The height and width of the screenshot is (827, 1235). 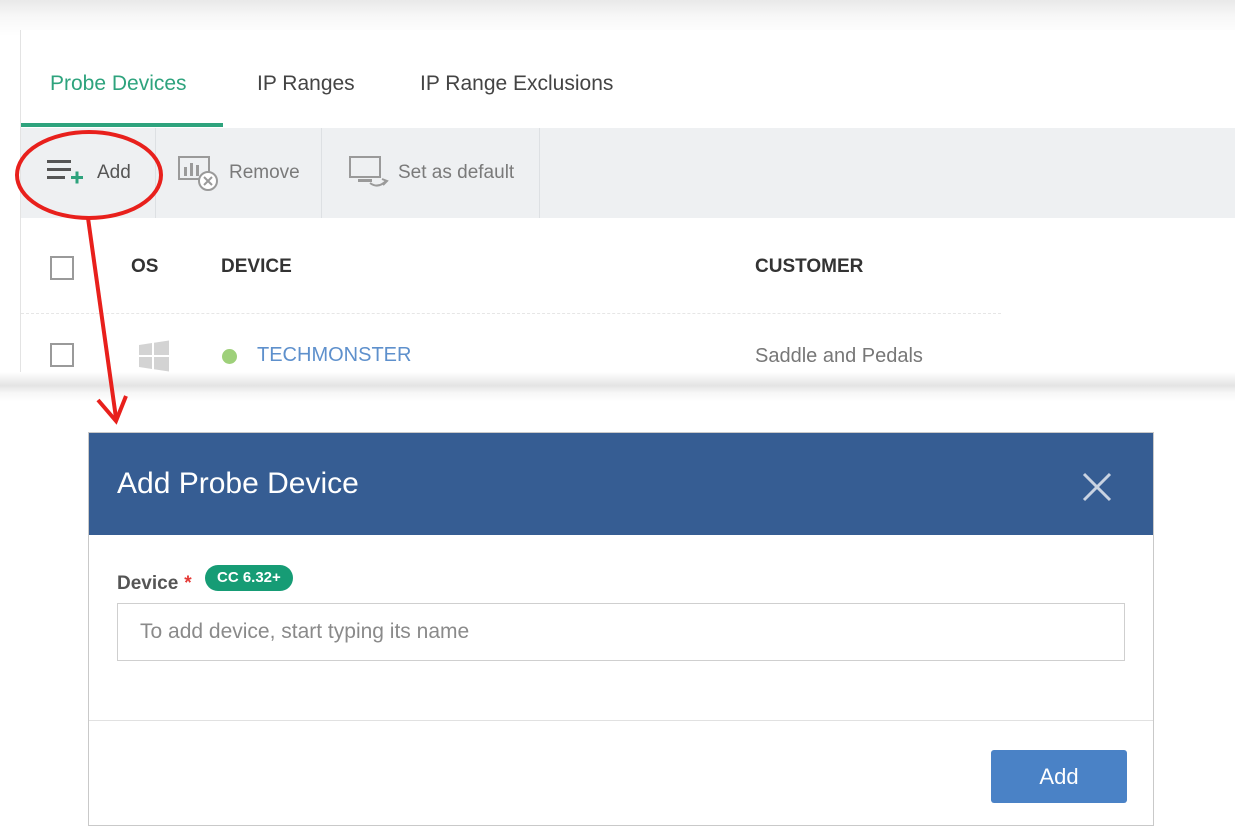 I want to click on device-label-text: Device, so click(x=148, y=583).